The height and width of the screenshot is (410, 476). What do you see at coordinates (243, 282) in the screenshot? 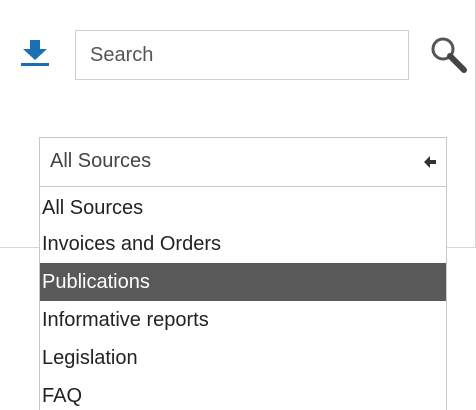
I see `dropdown-option-publications: Publications` at bounding box center [243, 282].